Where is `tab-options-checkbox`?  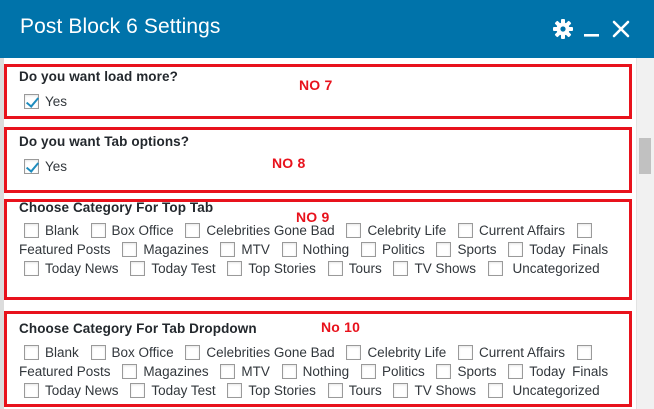
tab-options-checkbox is located at coordinates (31, 166).